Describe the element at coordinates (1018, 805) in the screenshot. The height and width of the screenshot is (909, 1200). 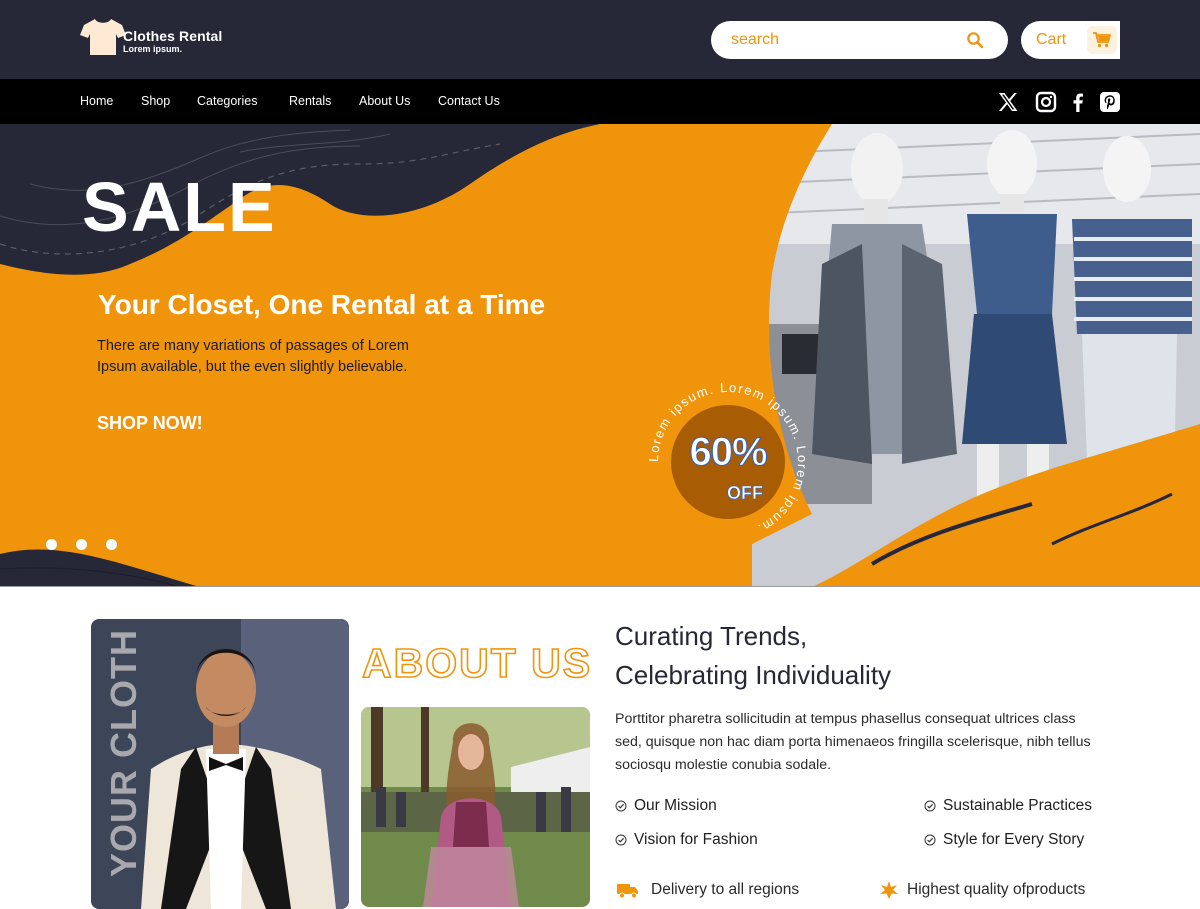
I see `feature-label: Sustainable Practices` at that location.